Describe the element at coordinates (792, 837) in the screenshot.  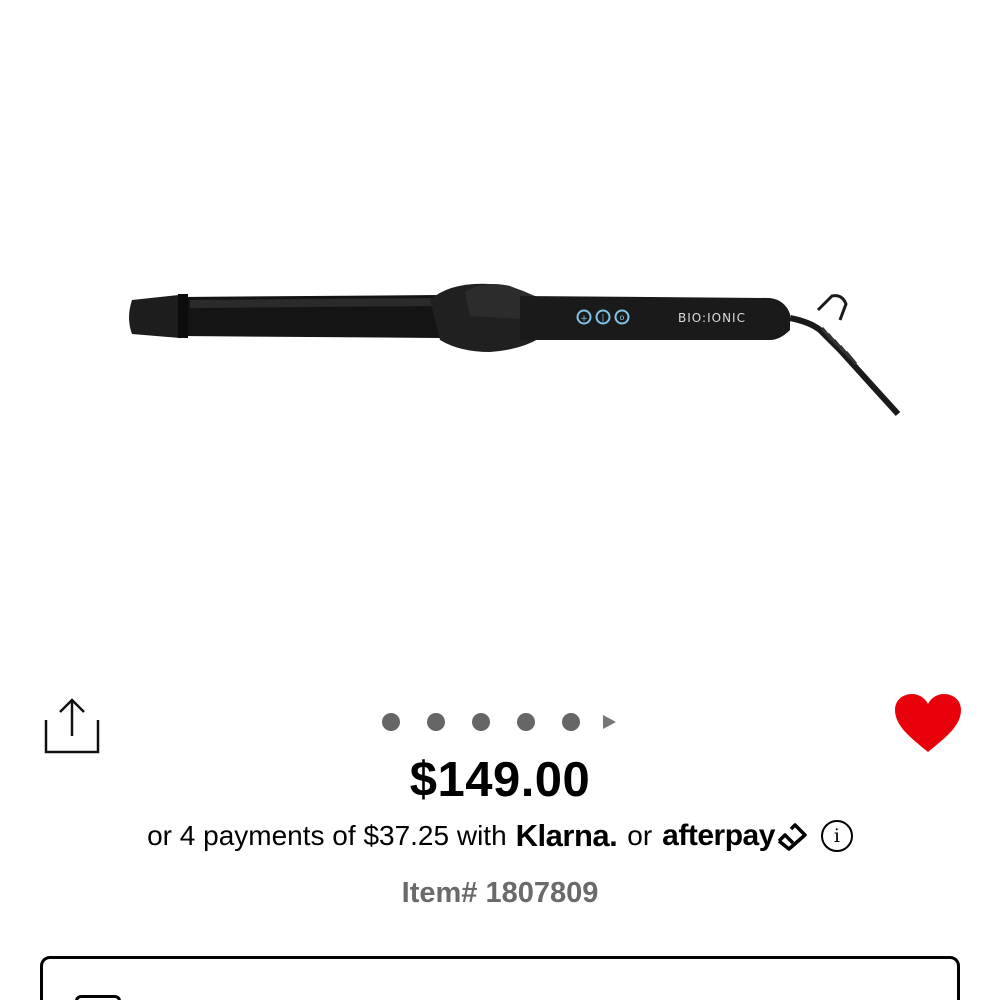
I see `afterpay-loop-icon` at that location.